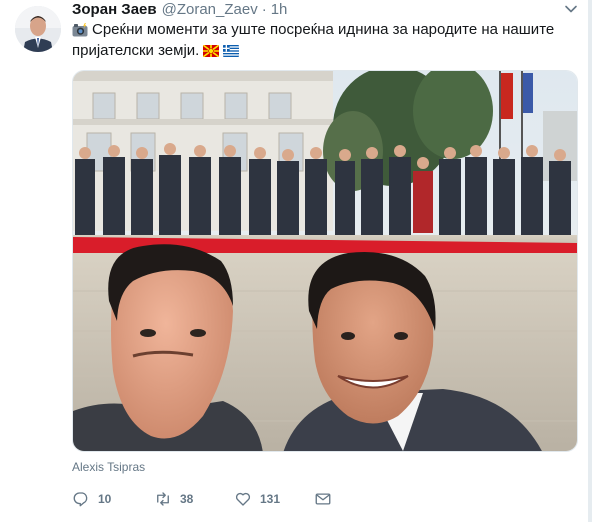 The image size is (592, 522). I want to click on like-button: 131, so click(257, 499).